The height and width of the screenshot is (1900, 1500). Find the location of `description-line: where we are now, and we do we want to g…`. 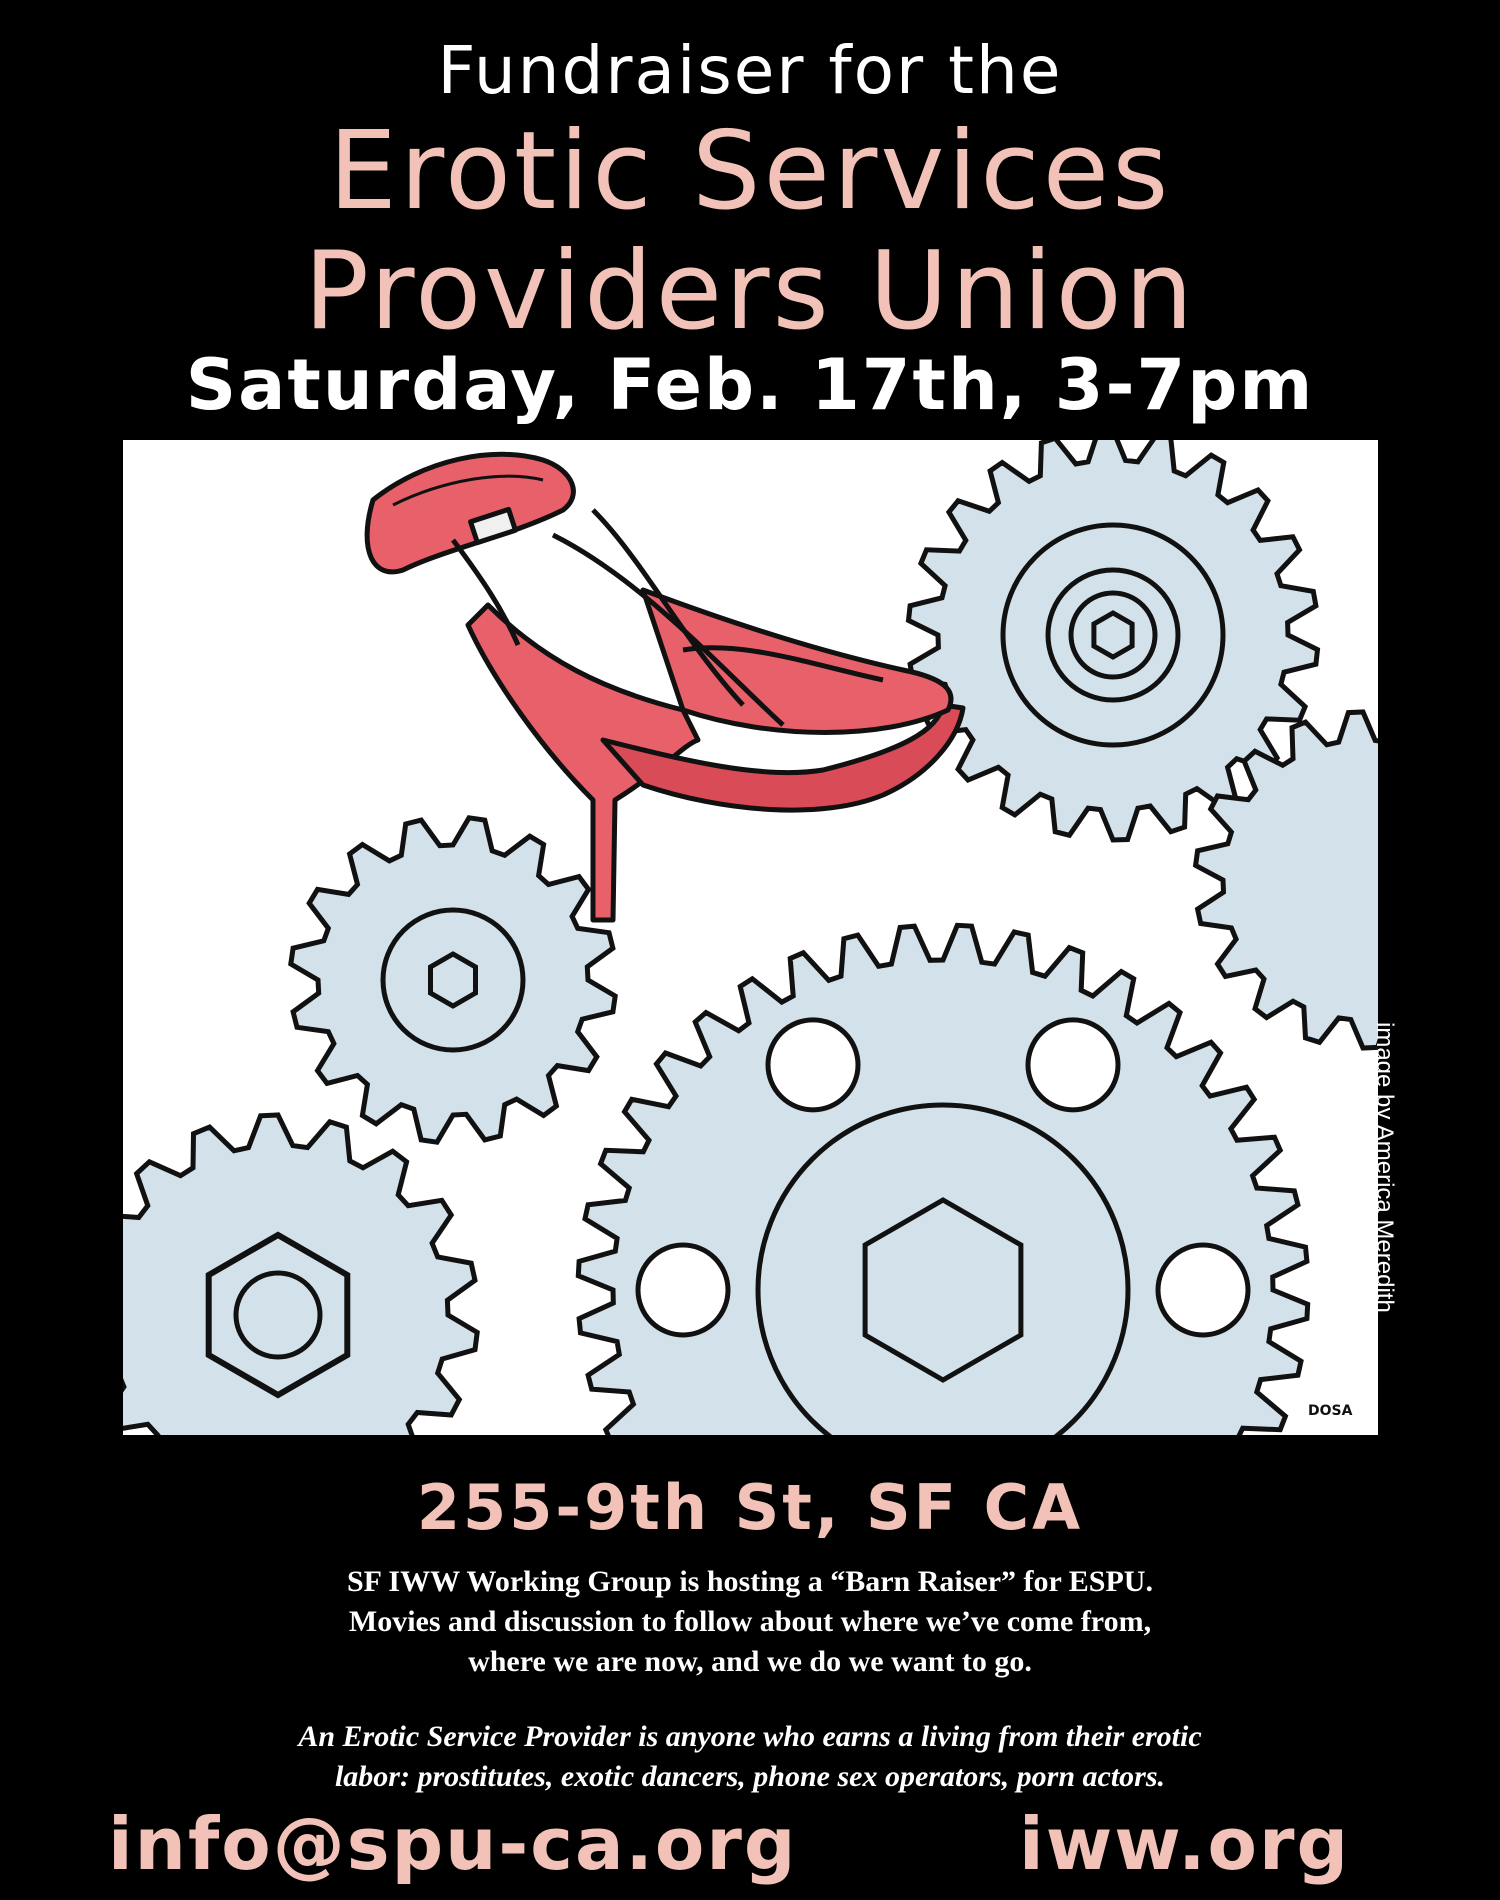

description-line: where we are now, and we do we want to g… is located at coordinates (750, 1661).